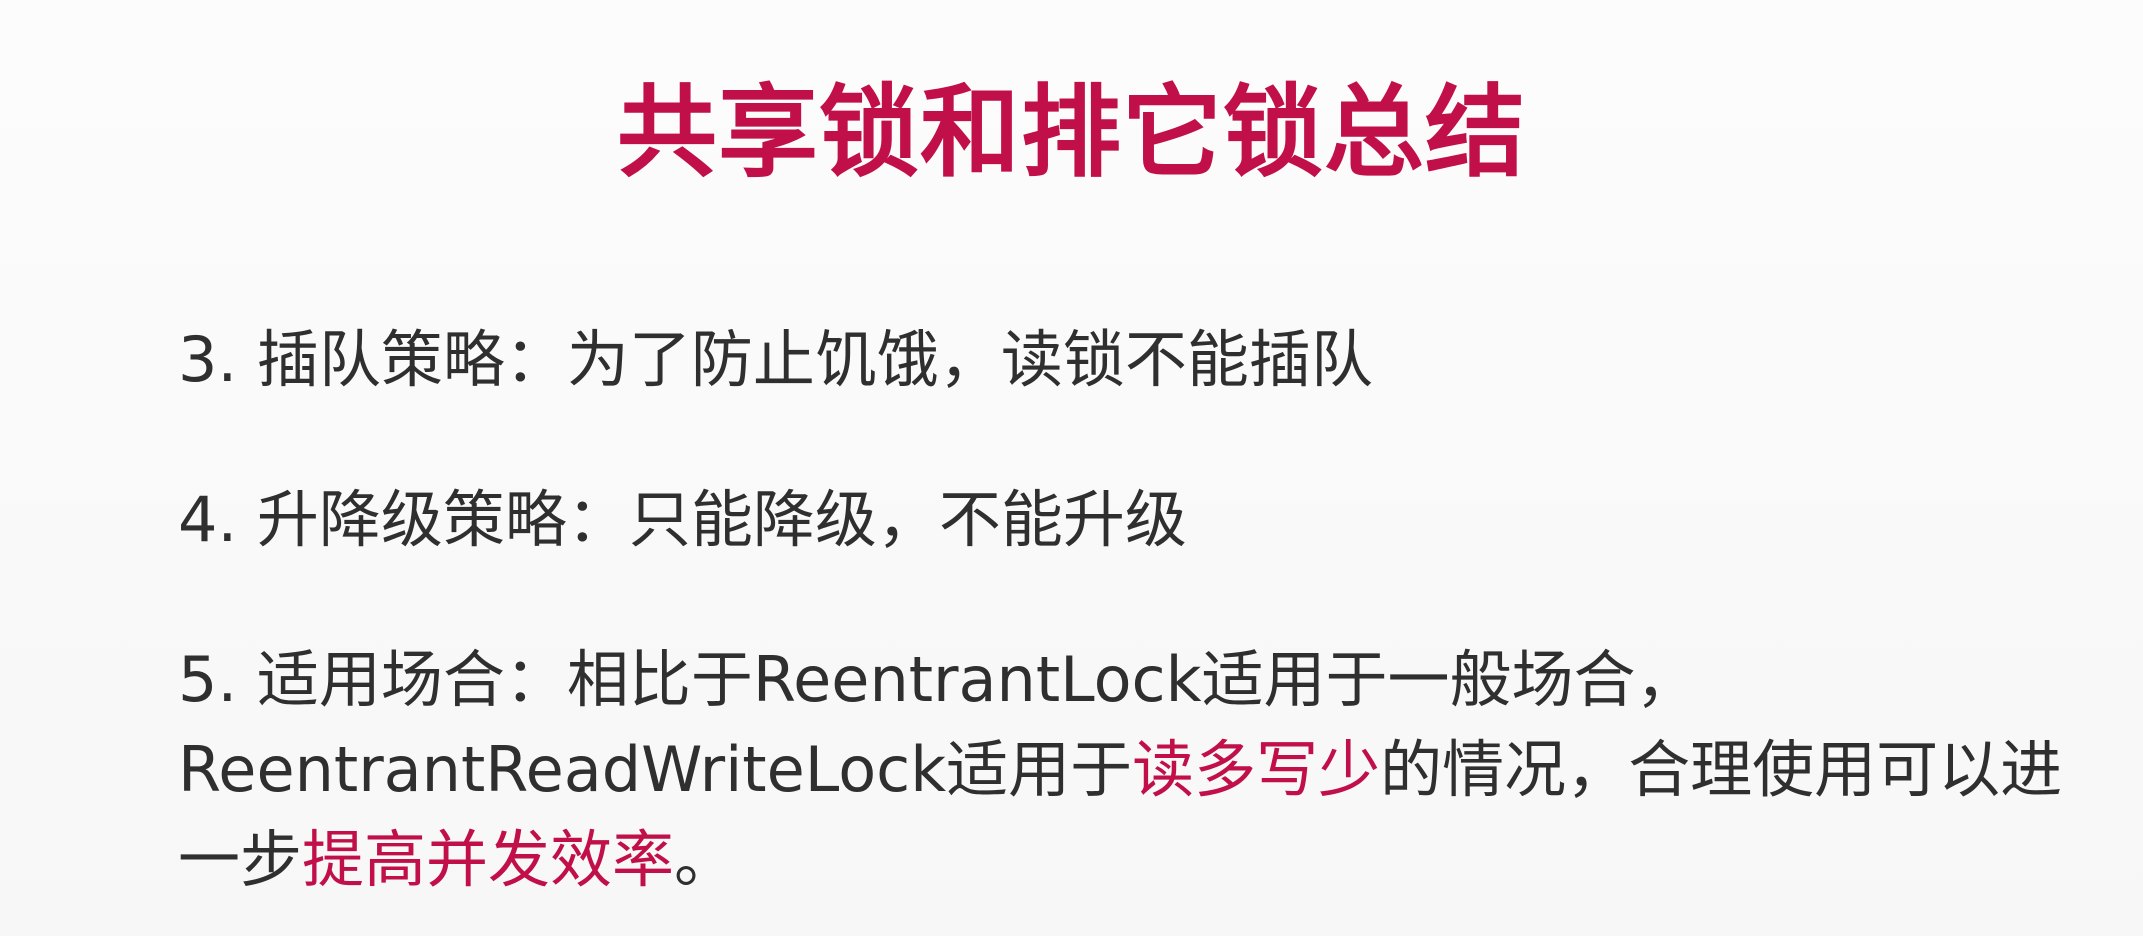 The height and width of the screenshot is (936, 2143). What do you see at coordinates (775, 359) in the screenshot?
I see `point-3: 3. 插队策略：为了防止饥饿，读锁不能插队` at bounding box center [775, 359].